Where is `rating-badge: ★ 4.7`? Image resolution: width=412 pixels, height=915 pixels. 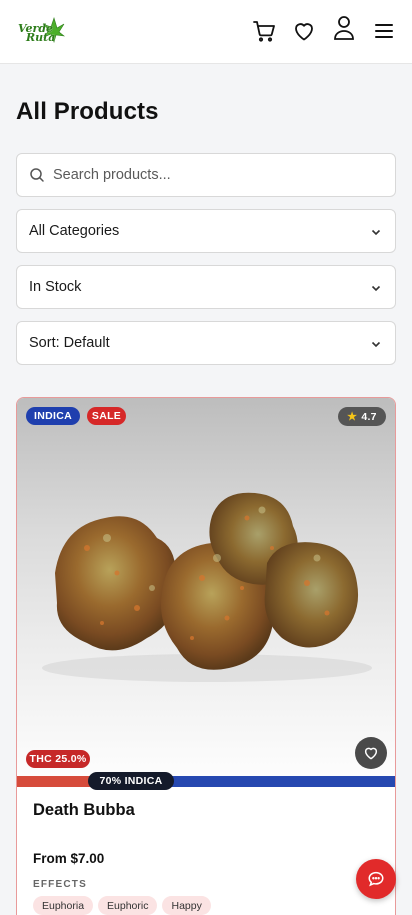
rating-badge: ★ 4.7 is located at coordinates (362, 416).